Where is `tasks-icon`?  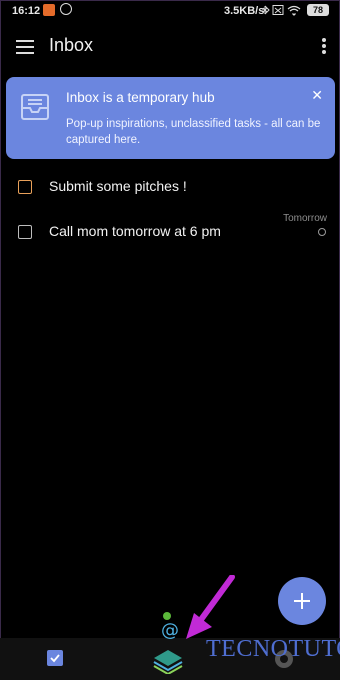 tasks-icon is located at coordinates (55, 658).